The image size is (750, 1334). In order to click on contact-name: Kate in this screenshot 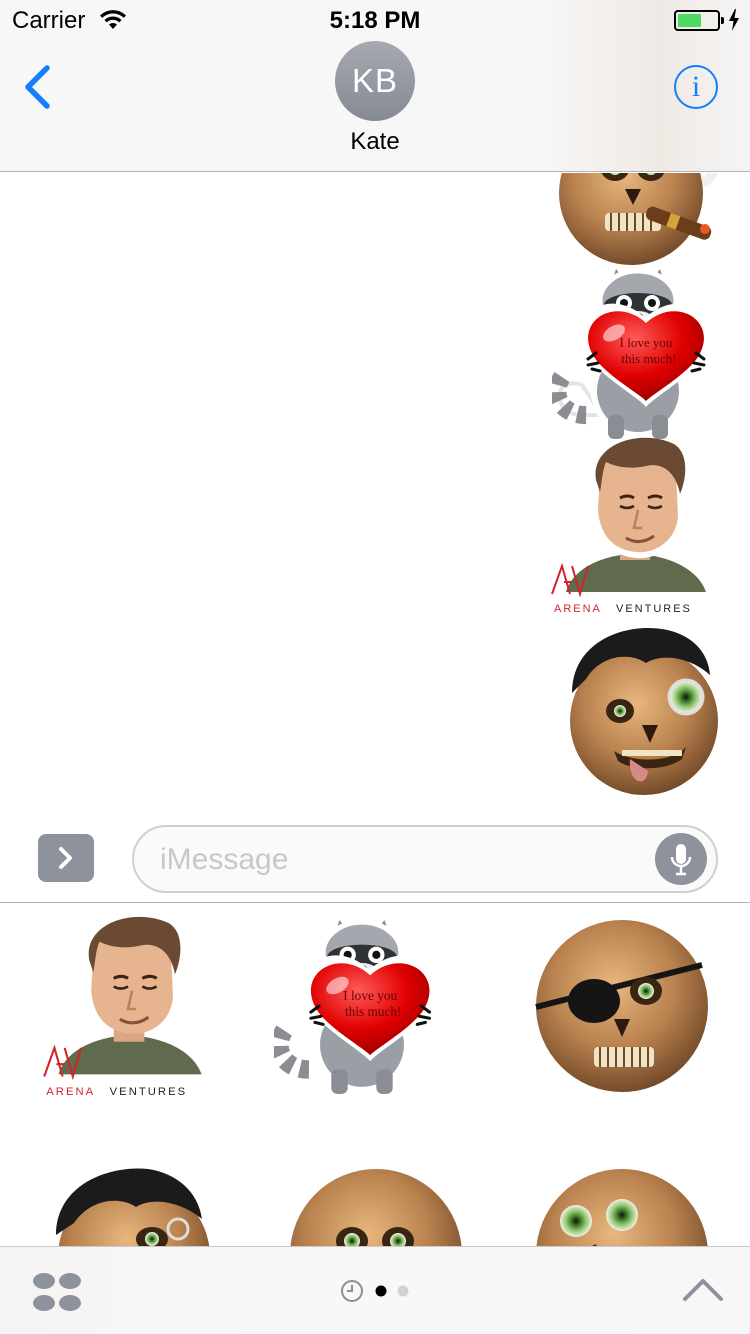, I will do `click(375, 142)`.